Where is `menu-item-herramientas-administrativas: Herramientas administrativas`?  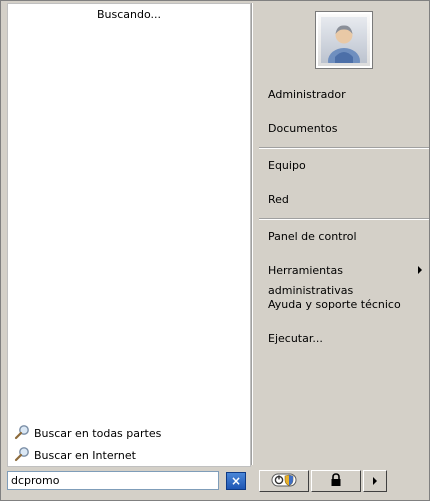
menu-item-herramientas-administrativas: Herramientas administrativas is located at coordinates (348, 279).